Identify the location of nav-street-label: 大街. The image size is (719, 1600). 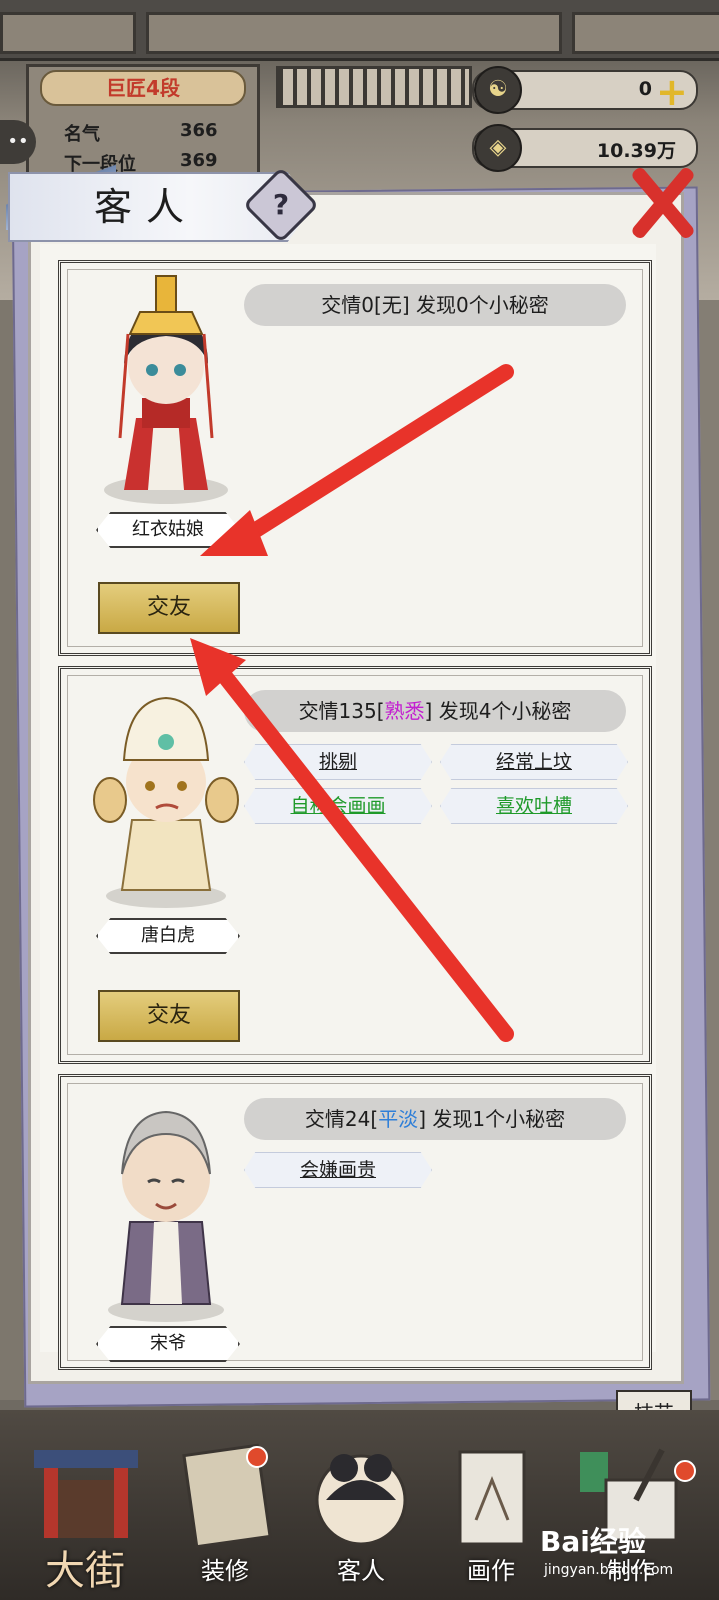
(85, 1571).